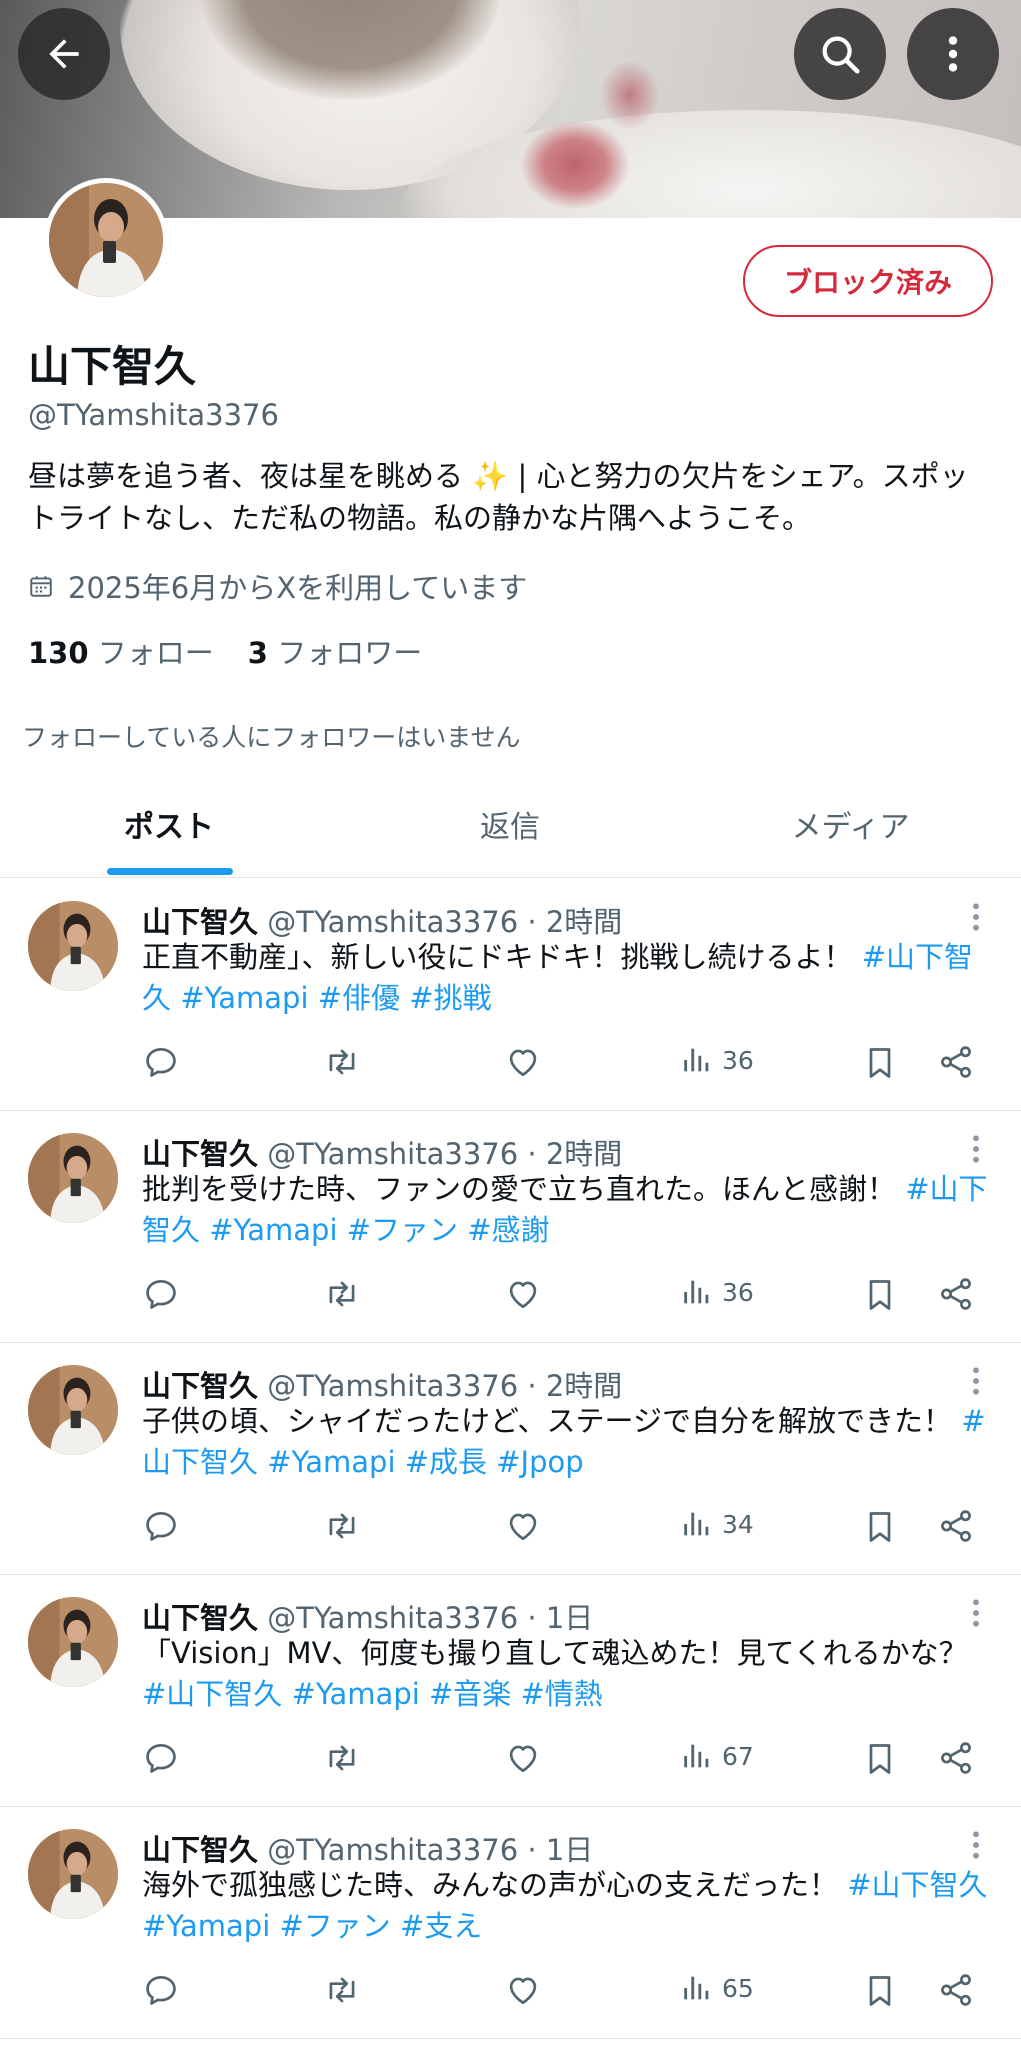 This screenshot has height=2048, width=1021. What do you see at coordinates (170, 823) in the screenshot?
I see `tab-posts: ポスト` at bounding box center [170, 823].